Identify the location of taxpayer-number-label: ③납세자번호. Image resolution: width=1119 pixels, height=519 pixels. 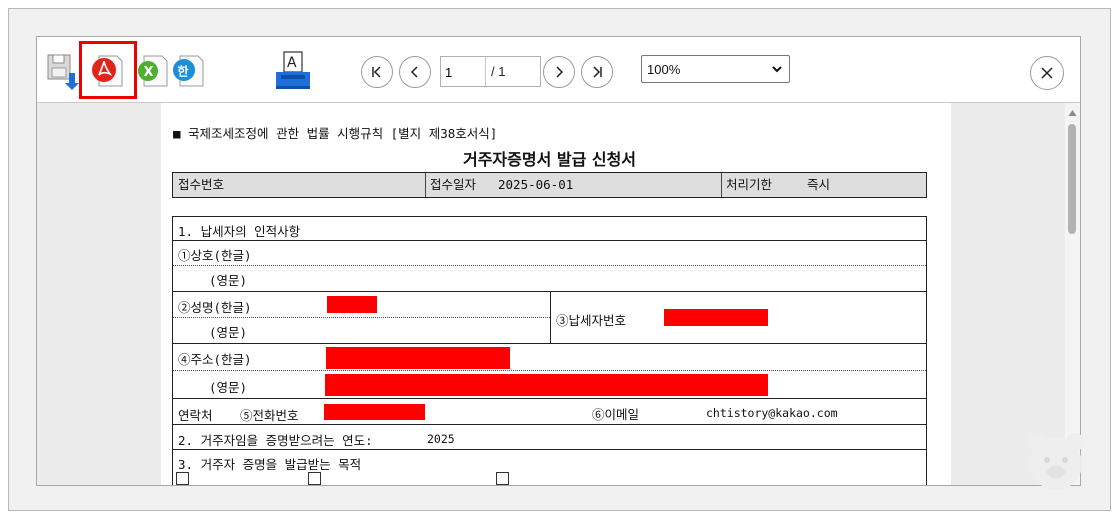
(591, 320).